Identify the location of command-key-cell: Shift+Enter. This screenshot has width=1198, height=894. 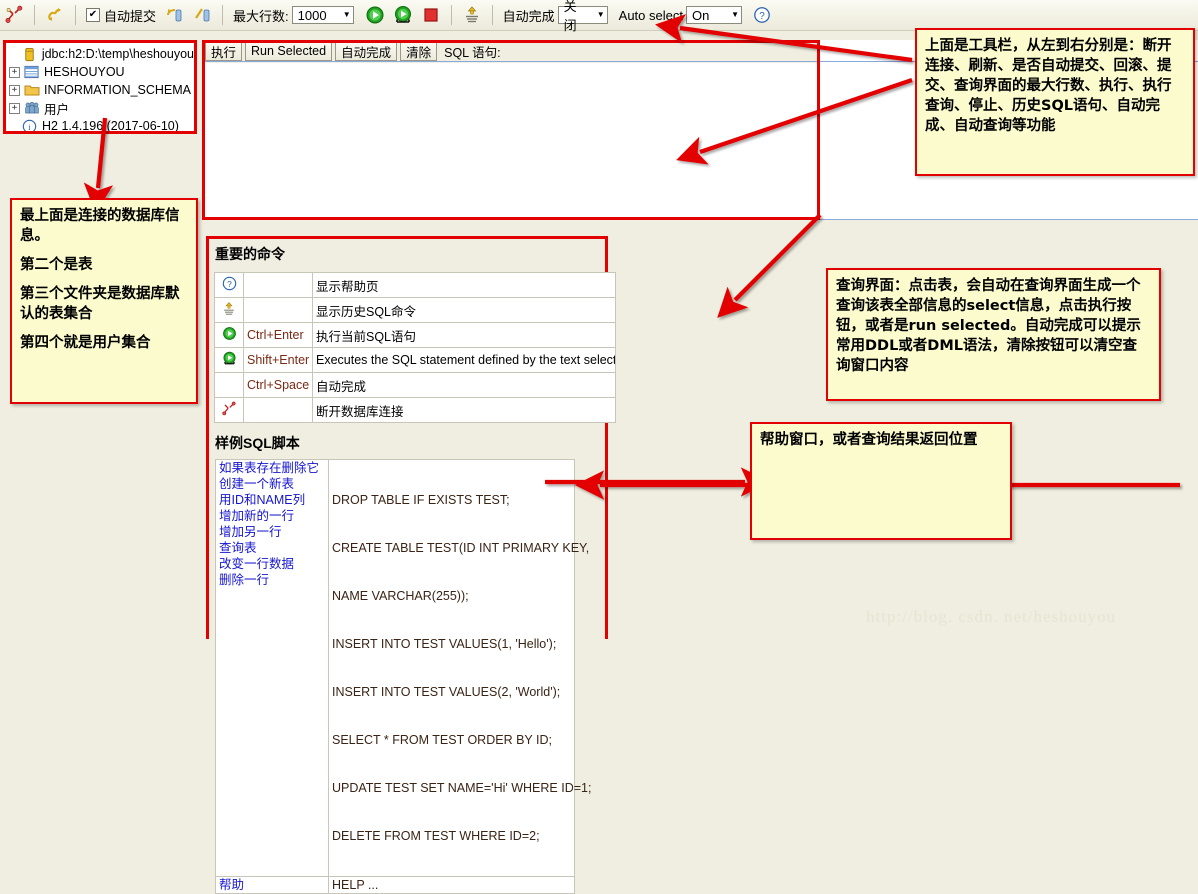
(278, 360).